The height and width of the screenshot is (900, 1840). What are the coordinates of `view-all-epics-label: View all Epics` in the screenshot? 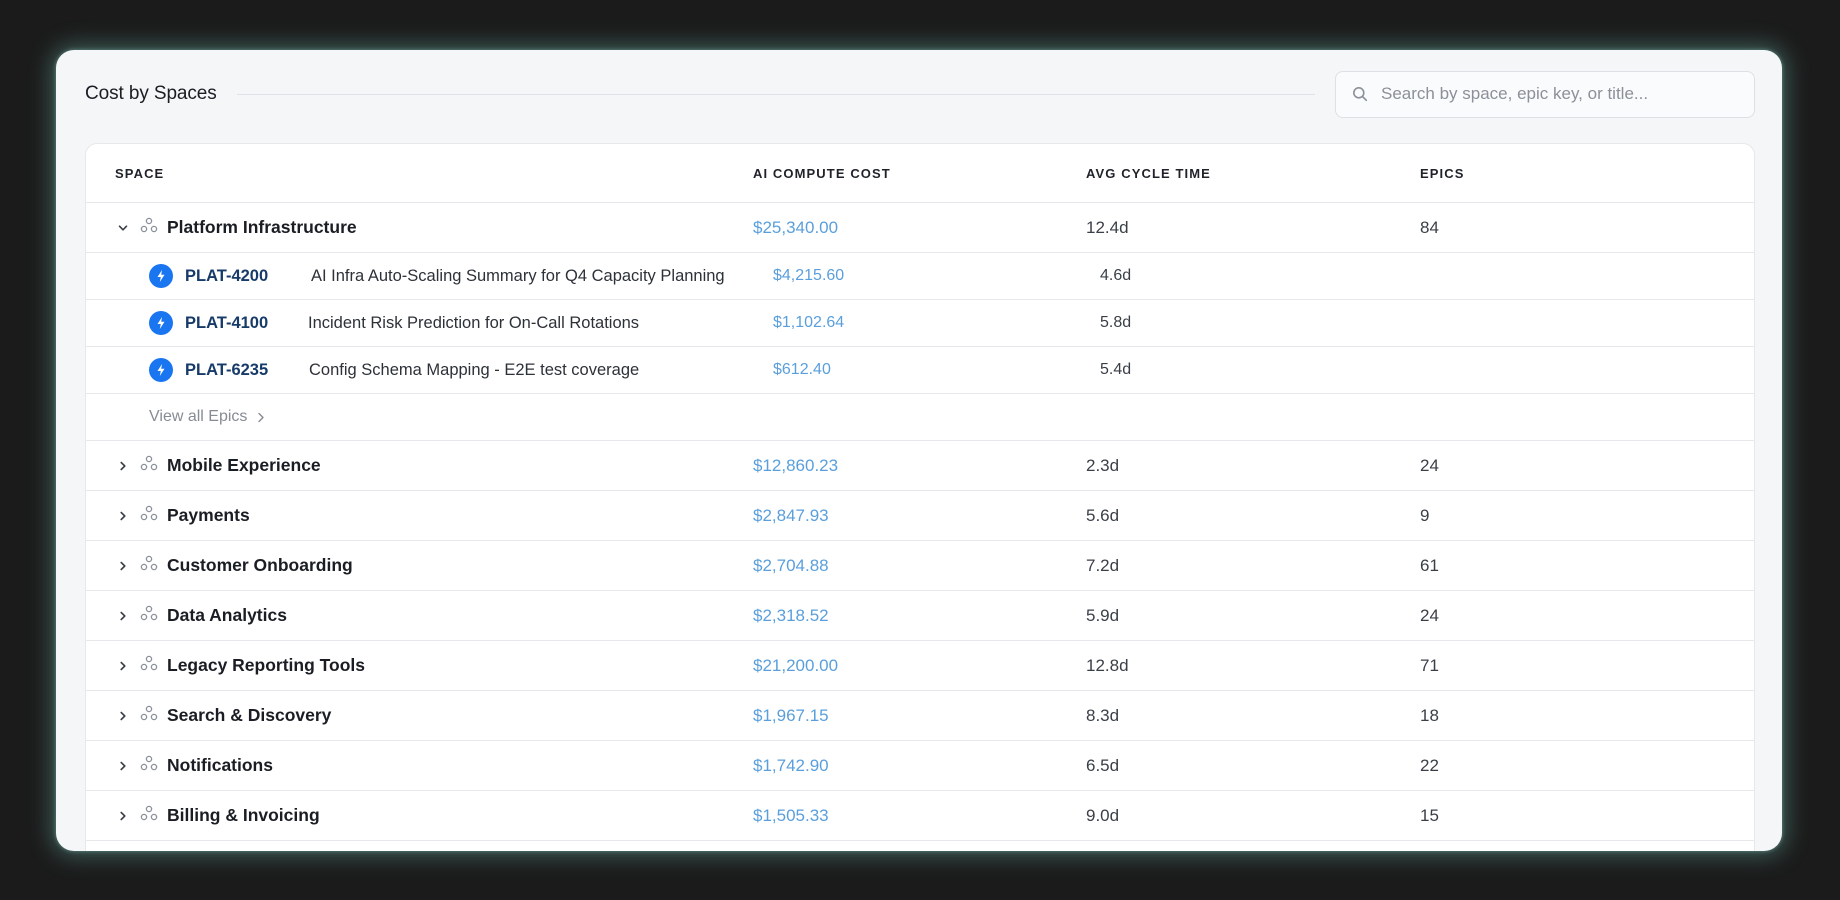 It's located at (198, 416).